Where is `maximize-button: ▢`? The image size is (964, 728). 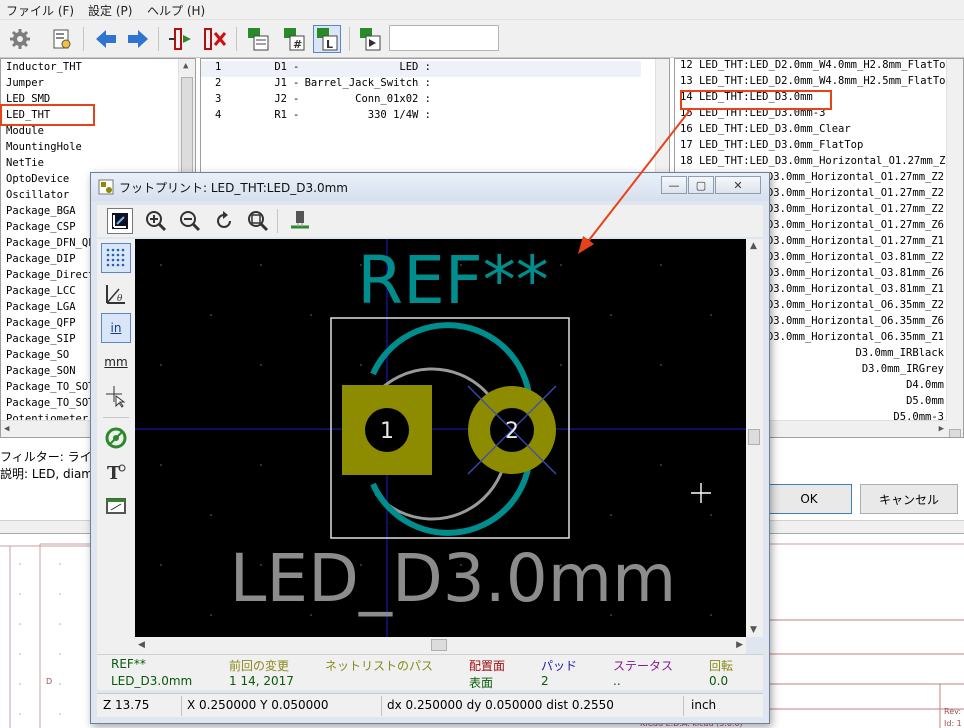
maximize-button: ▢ is located at coordinates (701, 185).